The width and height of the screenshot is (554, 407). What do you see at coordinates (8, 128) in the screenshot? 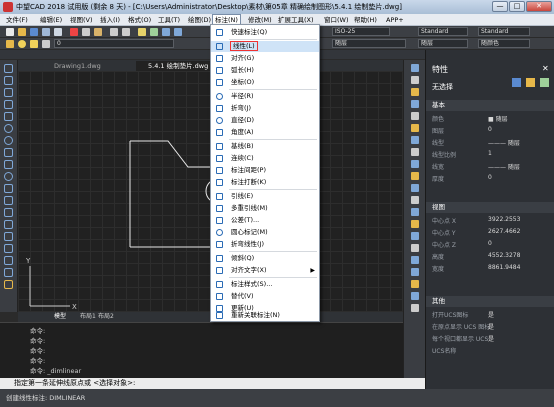
I see `arc-icon` at bounding box center [8, 128].